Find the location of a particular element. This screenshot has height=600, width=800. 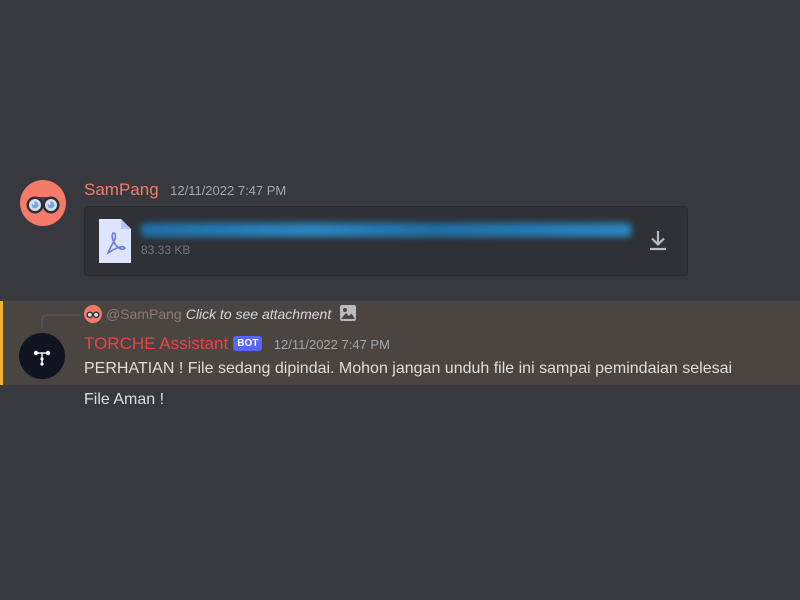

message-header: TORCHE Assistant BOT 12/11/2022 7:47 PM is located at coordinates (237, 344).